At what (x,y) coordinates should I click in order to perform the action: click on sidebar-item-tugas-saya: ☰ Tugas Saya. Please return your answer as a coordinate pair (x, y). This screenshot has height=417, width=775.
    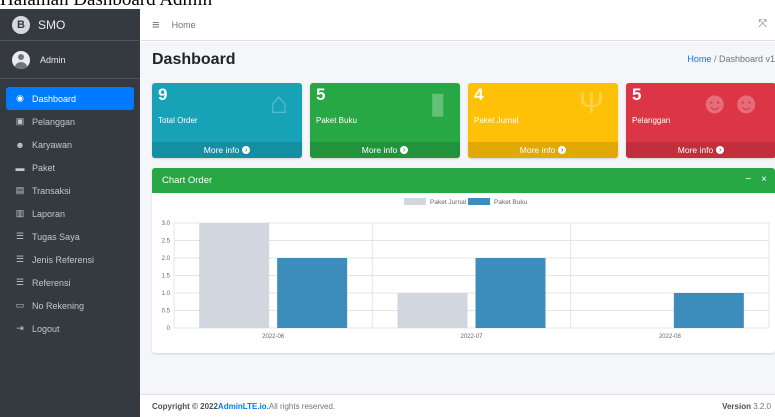
    Looking at the image, I should click on (70, 236).